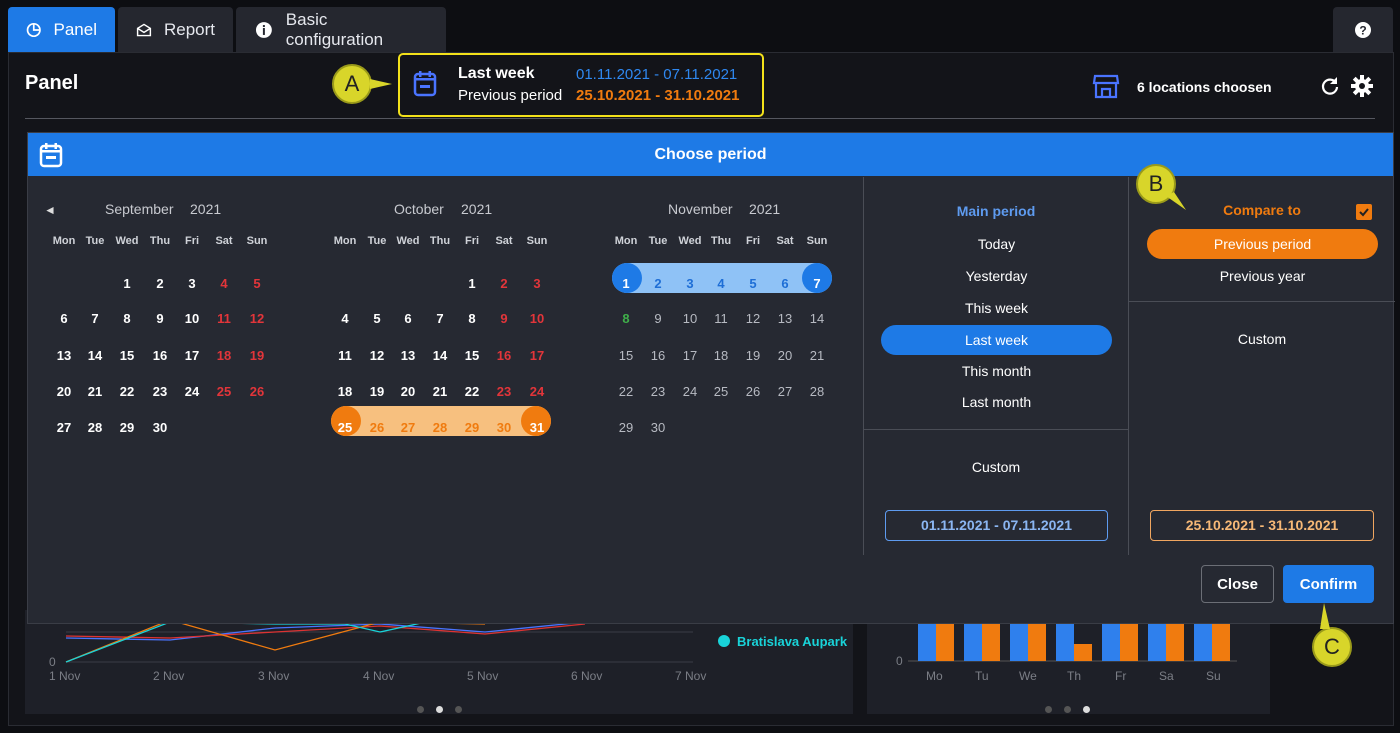  What do you see at coordinates (996, 276) in the screenshot?
I see `option-yesterday: Yesterday` at bounding box center [996, 276].